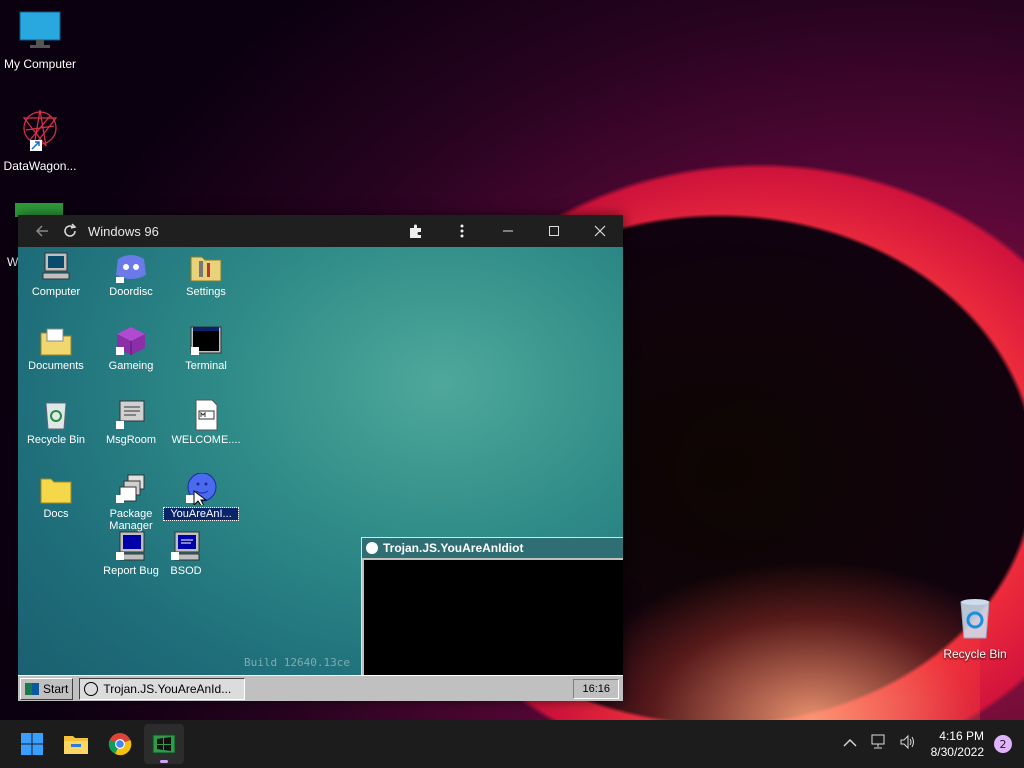 Image resolution: width=1024 pixels, height=768 pixels. What do you see at coordinates (206, 341) in the screenshot?
I see `terminal-icon` at bounding box center [206, 341].